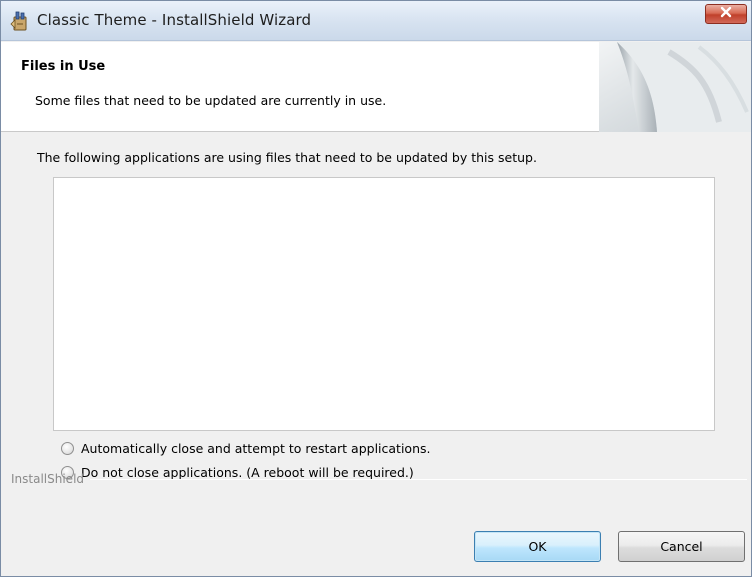 Image resolution: width=752 pixels, height=577 pixels. What do you see at coordinates (63, 66) in the screenshot?
I see `page-title: Files in Use` at bounding box center [63, 66].